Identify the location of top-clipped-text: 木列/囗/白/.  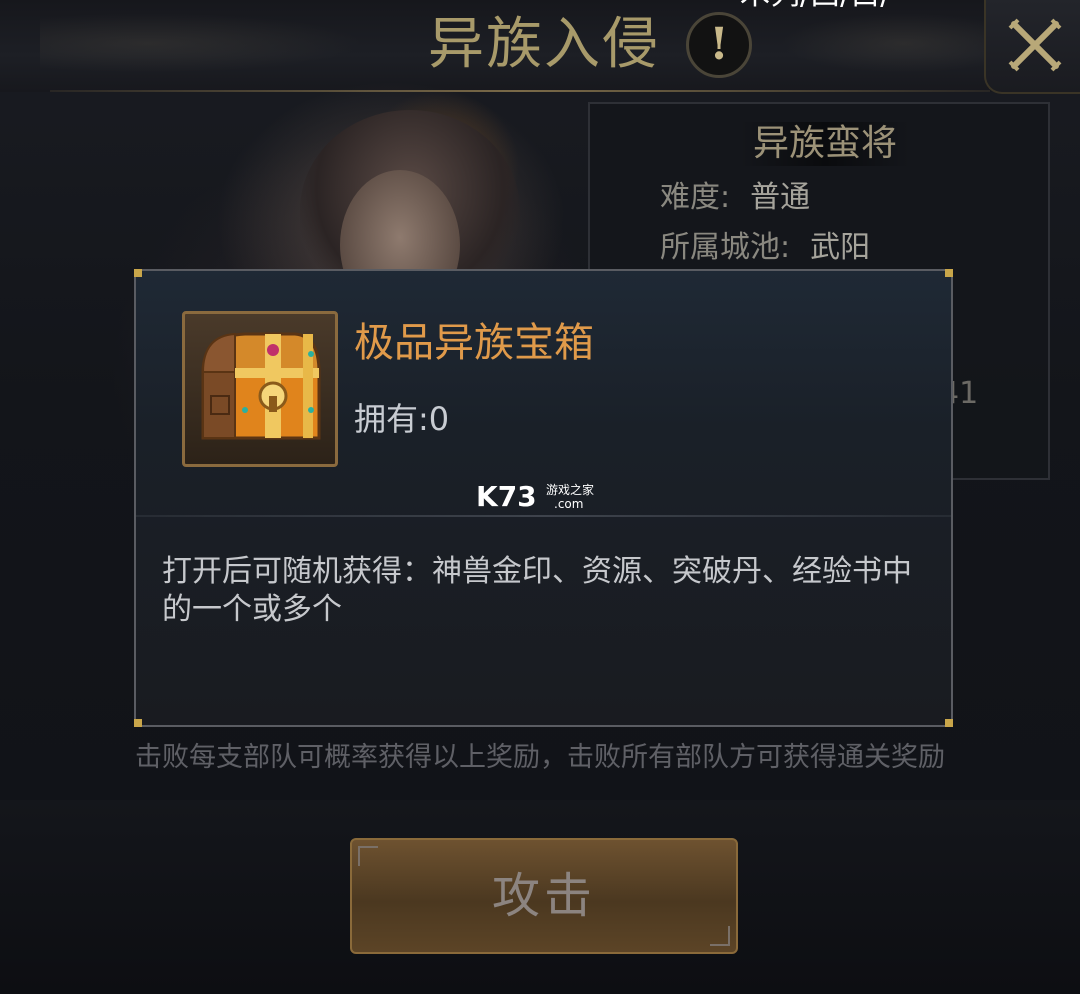
(870, 5).